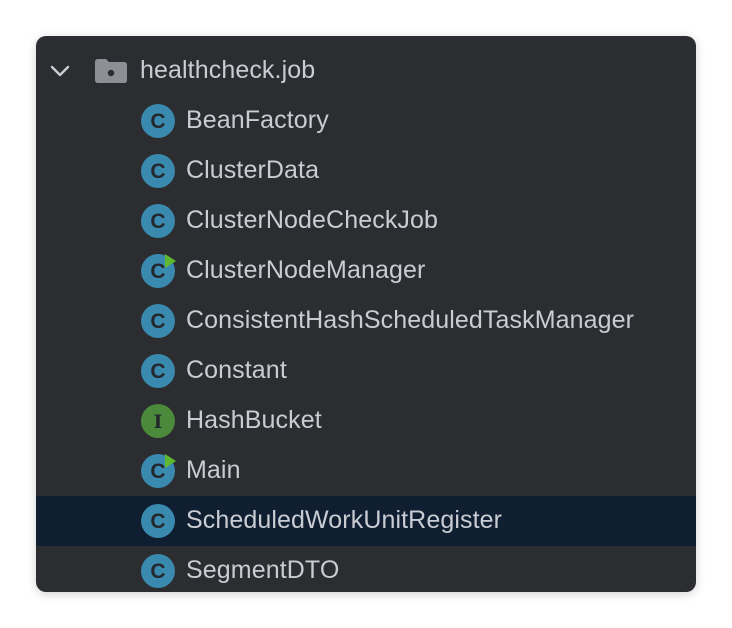 The image size is (732, 628). Describe the element at coordinates (410, 320) in the screenshot. I see `tree-item-label: ConsistentHashScheduledTaskManager` at that location.